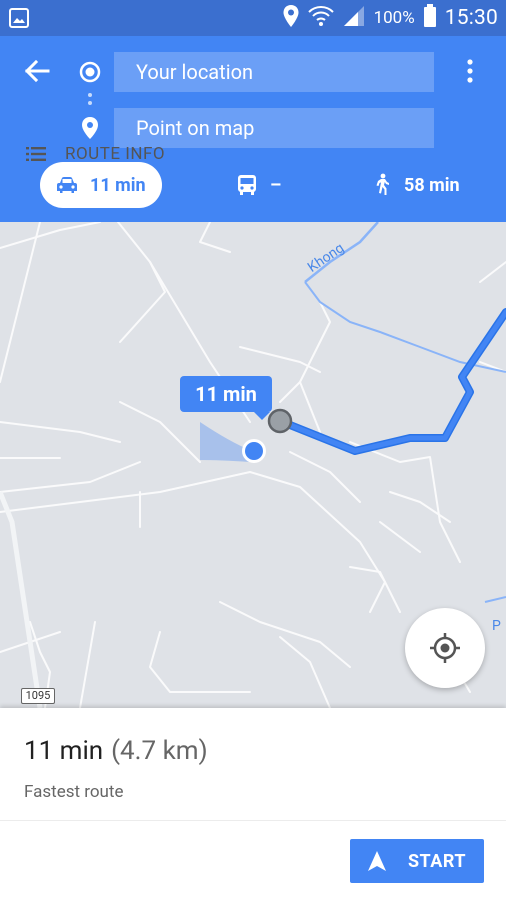 The image size is (506, 900). I want to click on route-description: Fastest route, so click(74, 792).